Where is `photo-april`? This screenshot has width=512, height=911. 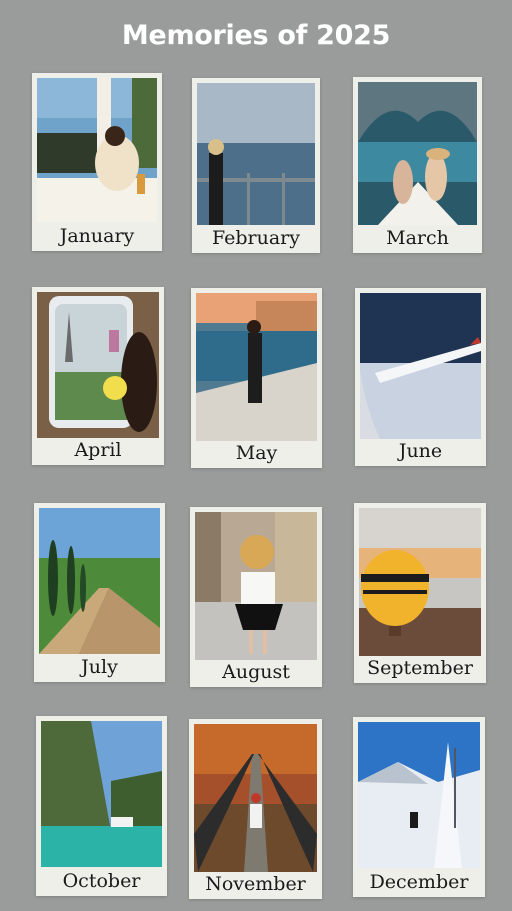 photo-april is located at coordinates (98, 365).